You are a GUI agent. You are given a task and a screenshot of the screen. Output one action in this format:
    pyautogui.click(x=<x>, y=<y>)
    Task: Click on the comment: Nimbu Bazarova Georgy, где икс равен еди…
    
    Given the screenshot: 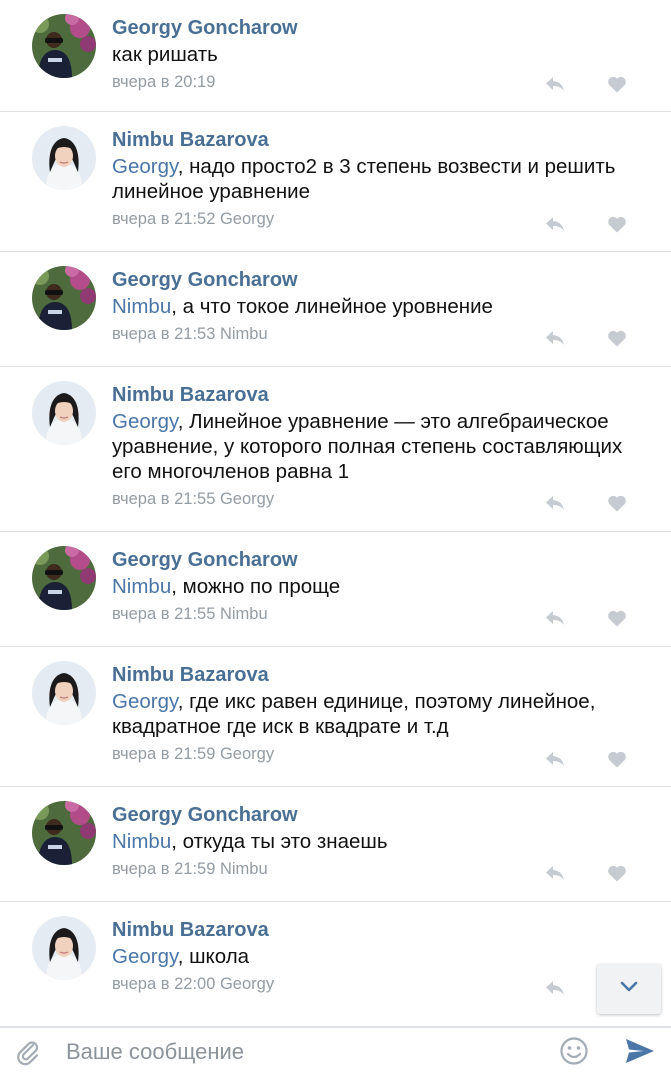 What is the action you would take?
    pyautogui.click(x=335, y=717)
    